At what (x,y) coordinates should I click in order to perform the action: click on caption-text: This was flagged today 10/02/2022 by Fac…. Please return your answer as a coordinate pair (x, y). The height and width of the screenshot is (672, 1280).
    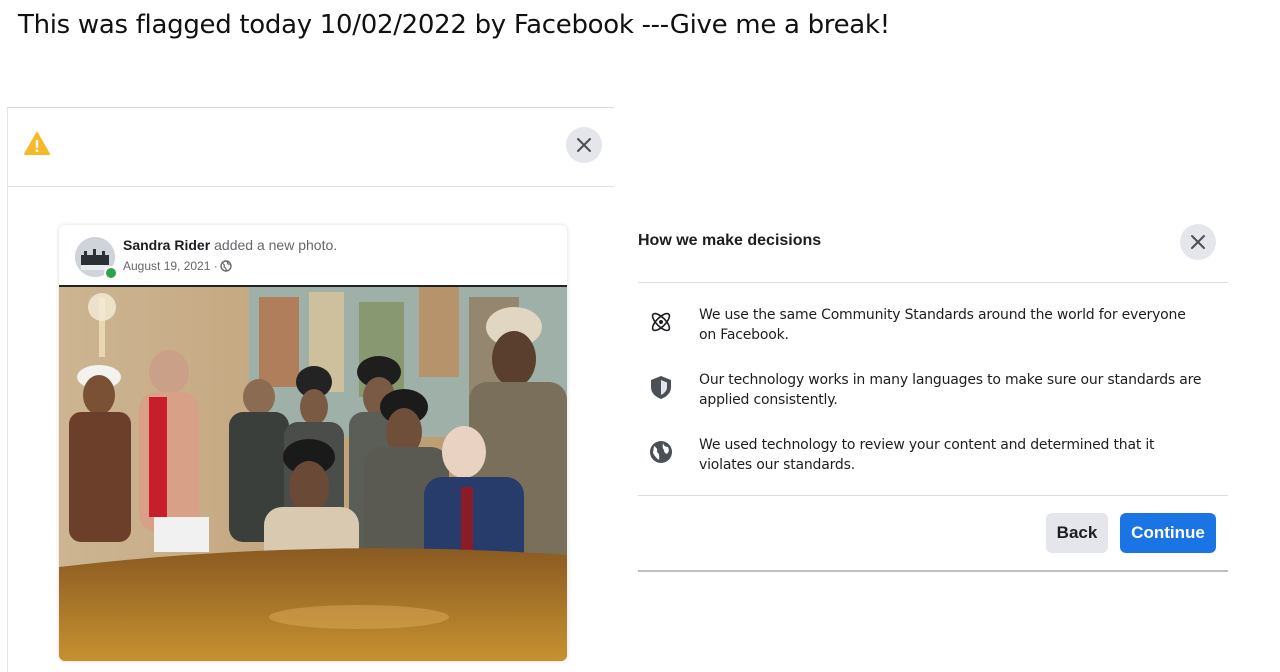
    Looking at the image, I should click on (454, 25).